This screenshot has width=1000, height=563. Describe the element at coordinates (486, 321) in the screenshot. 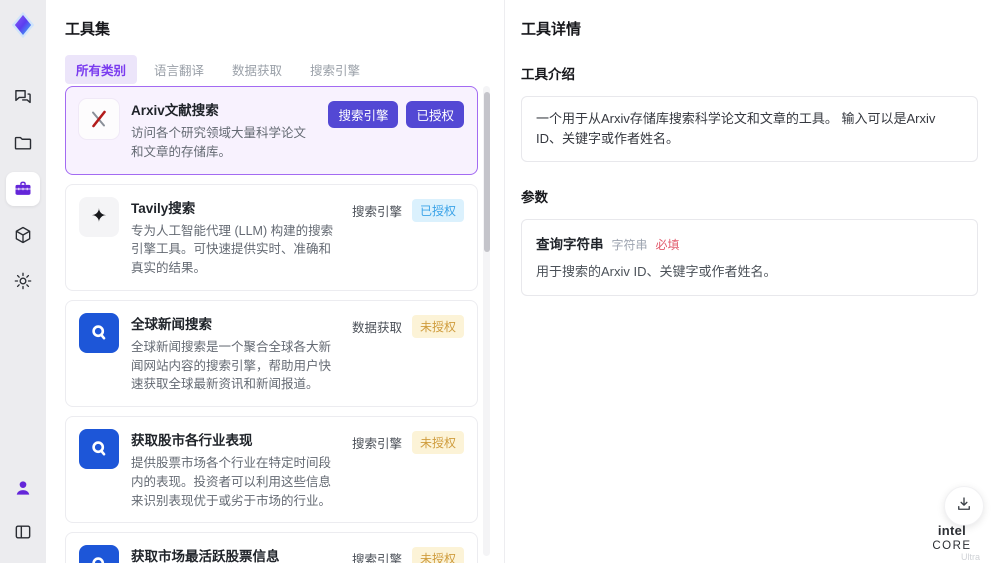

I see `list-scrollbar` at that location.